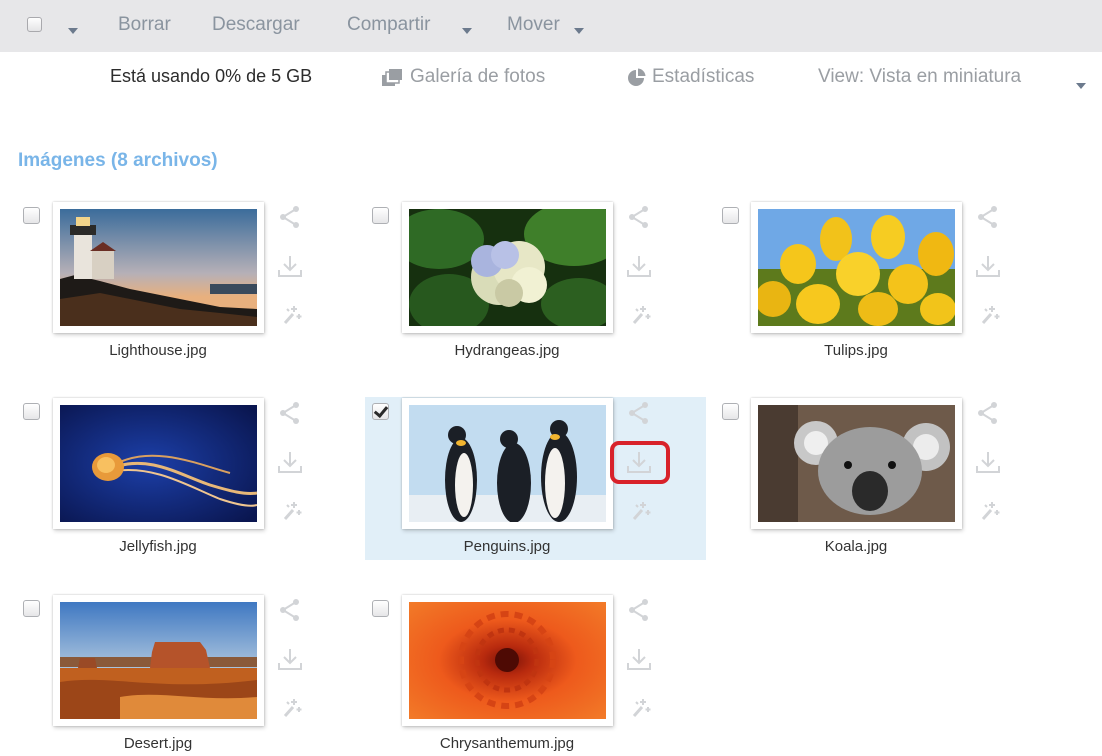 This screenshot has height=756, width=1102. Describe the element at coordinates (730, 215) in the screenshot. I see `file-checkbox-tulips` at that location.